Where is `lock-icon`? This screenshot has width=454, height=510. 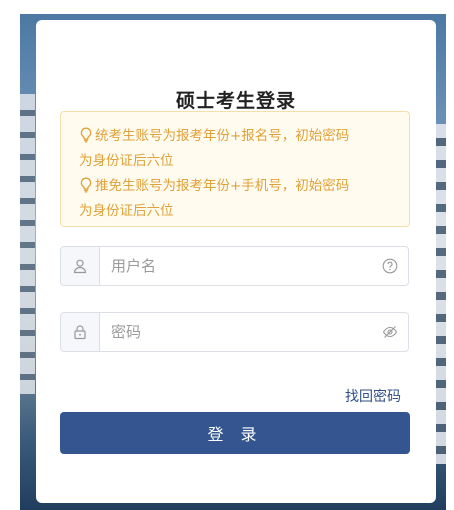
lock-icon is located at coordinates (80, 332).